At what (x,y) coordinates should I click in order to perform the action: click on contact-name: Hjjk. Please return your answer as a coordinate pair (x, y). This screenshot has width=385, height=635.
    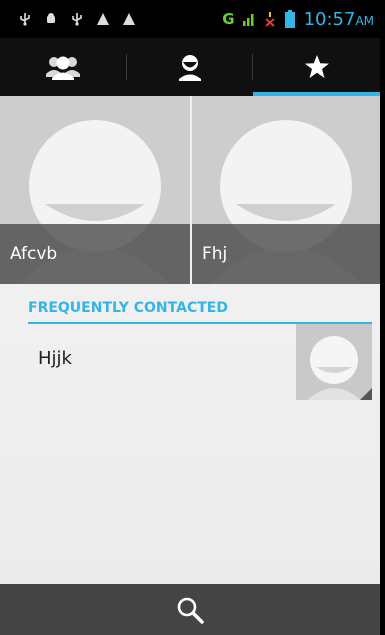
    Looking at the image, I should click on (55, 358).